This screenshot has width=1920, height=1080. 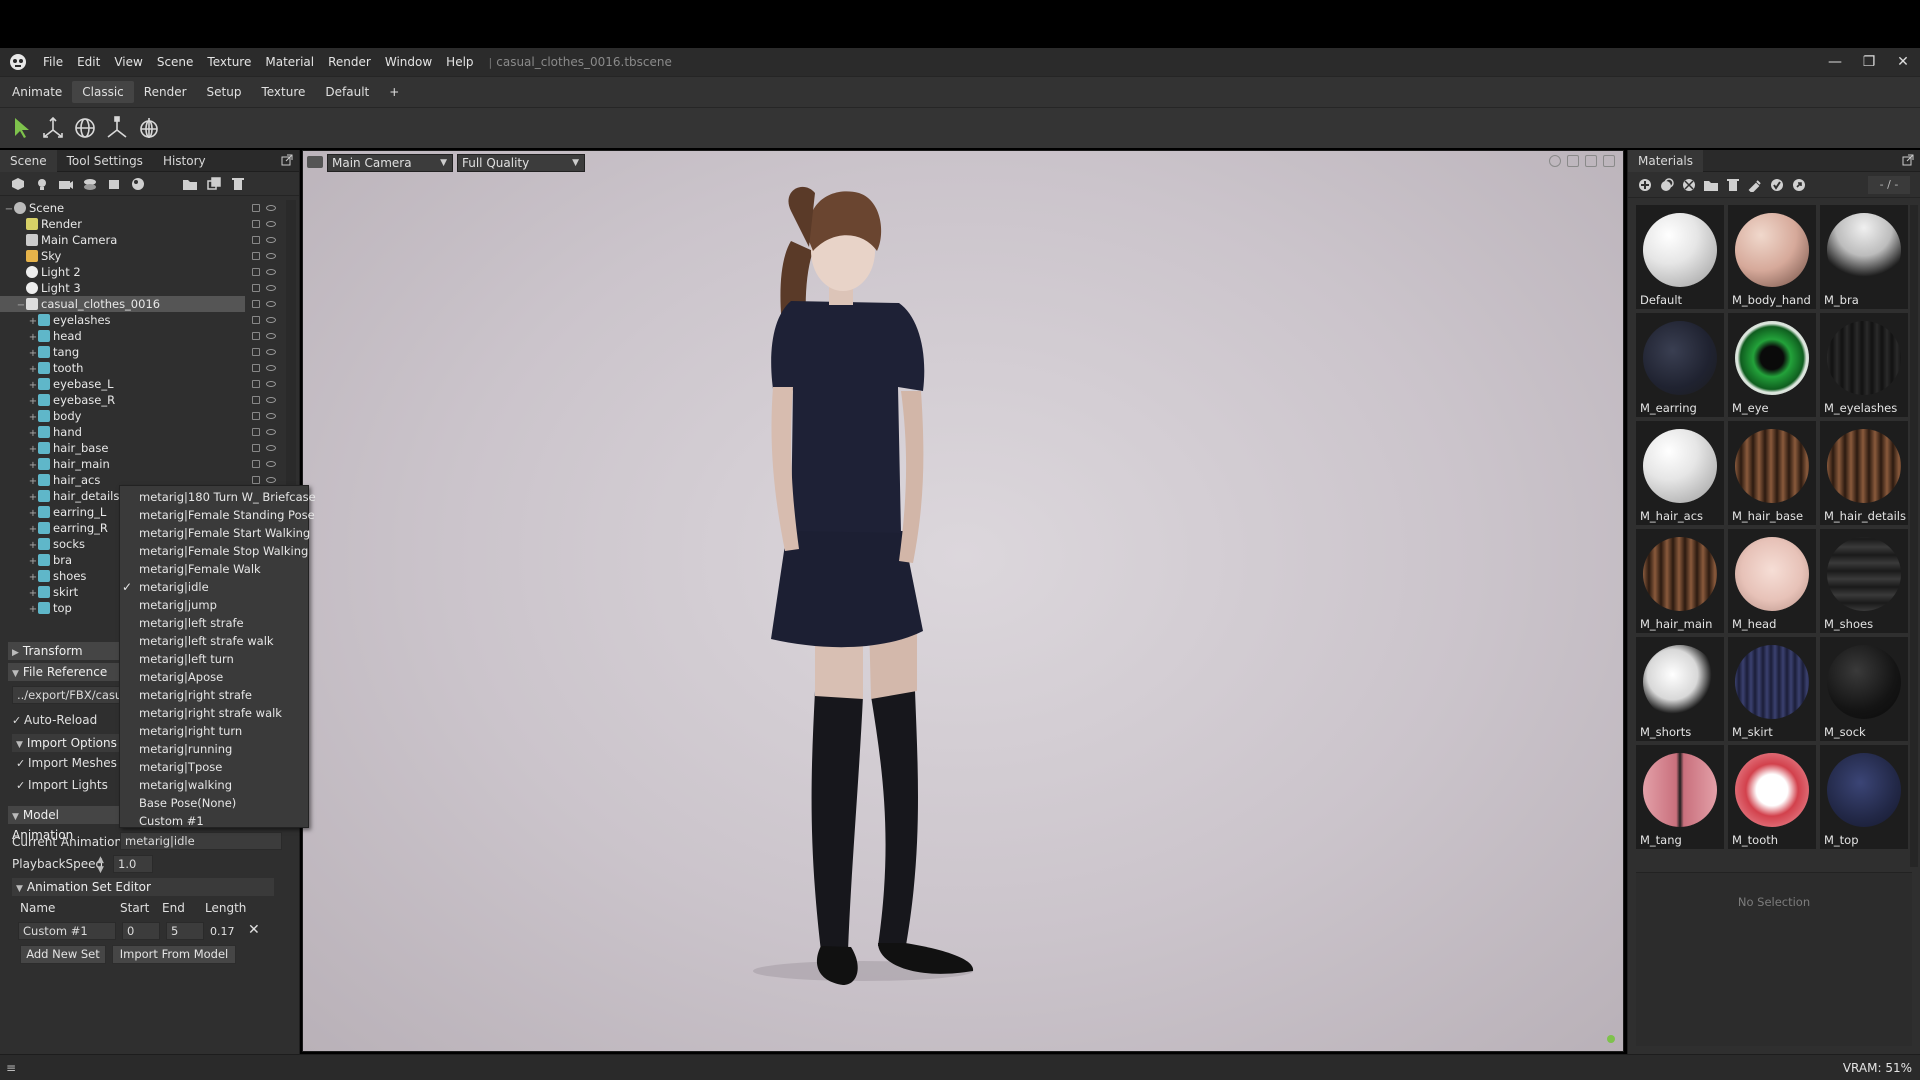 I want to click on current-animation-select: metarig|idle, so click(x=201, y=841).